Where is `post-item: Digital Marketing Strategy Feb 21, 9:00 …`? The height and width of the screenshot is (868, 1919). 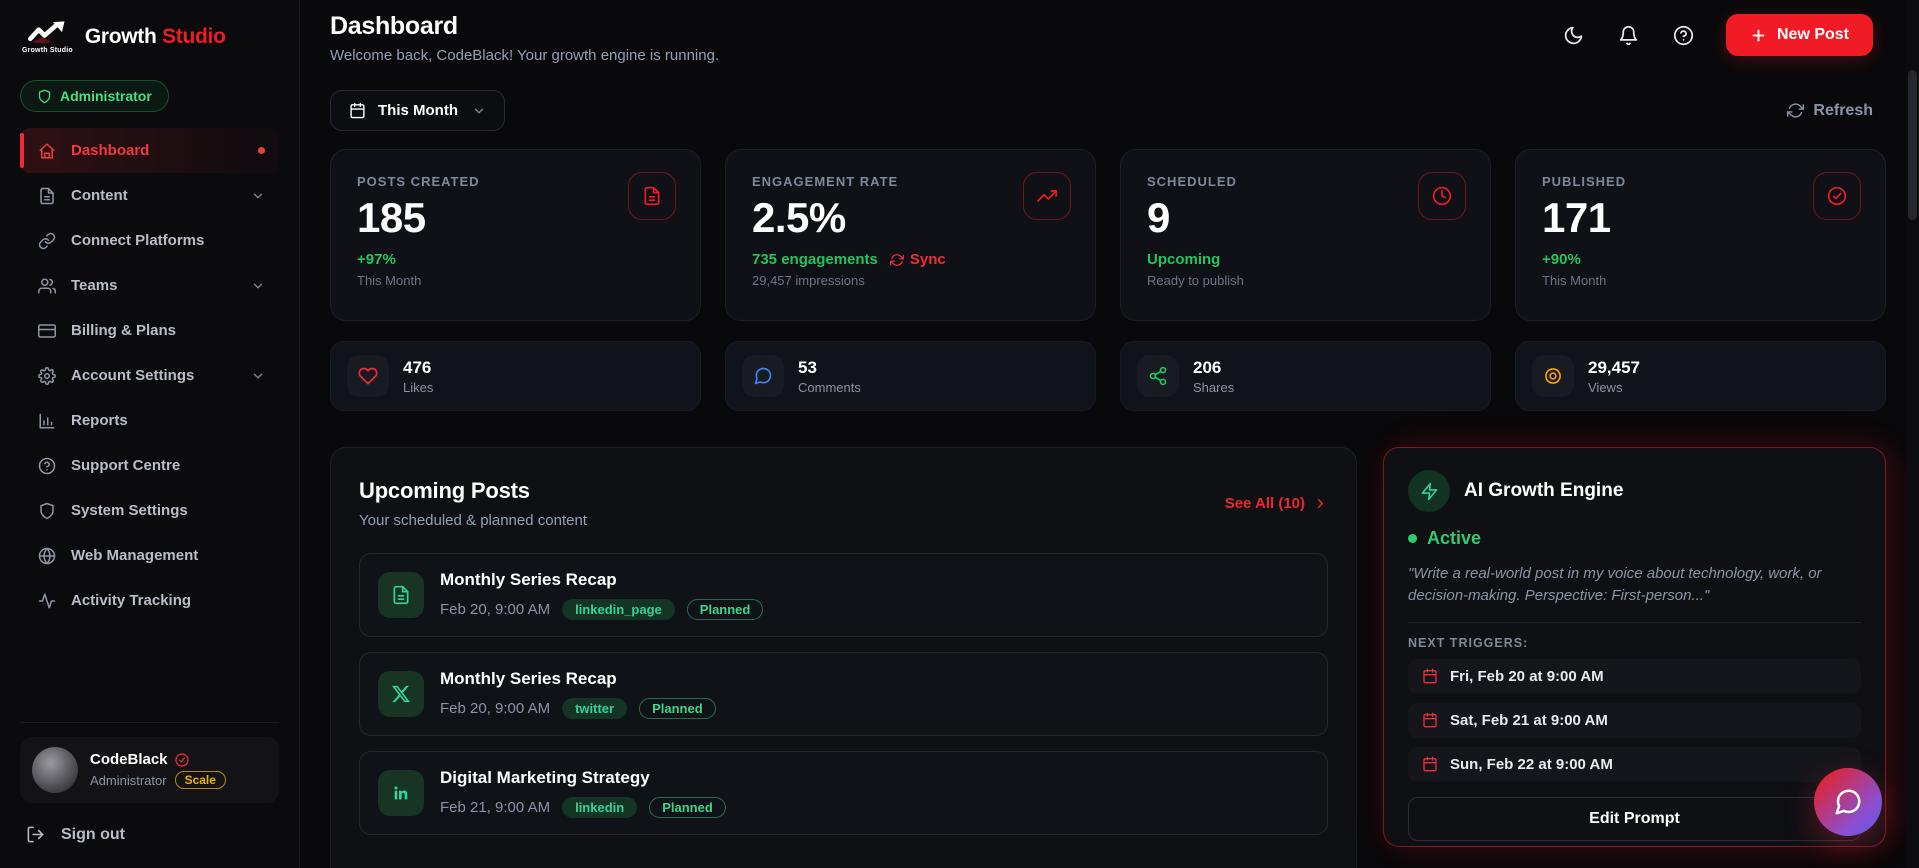 post-item: Digital Marketing Strategy Feb 21, 9:00 … is located at coordinates (843, 793).